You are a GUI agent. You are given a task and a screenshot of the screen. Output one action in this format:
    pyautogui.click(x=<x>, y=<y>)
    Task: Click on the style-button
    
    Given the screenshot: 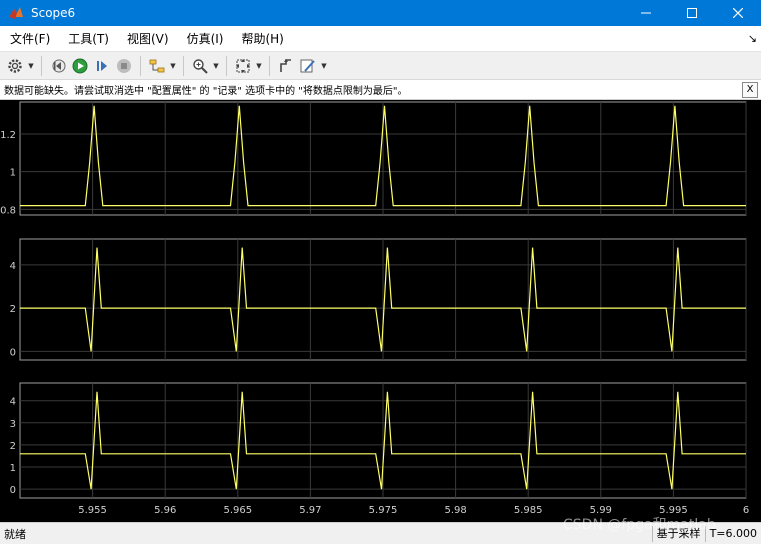 What is the action you would take?
    pyautogui.click(x=308, y=66)
    